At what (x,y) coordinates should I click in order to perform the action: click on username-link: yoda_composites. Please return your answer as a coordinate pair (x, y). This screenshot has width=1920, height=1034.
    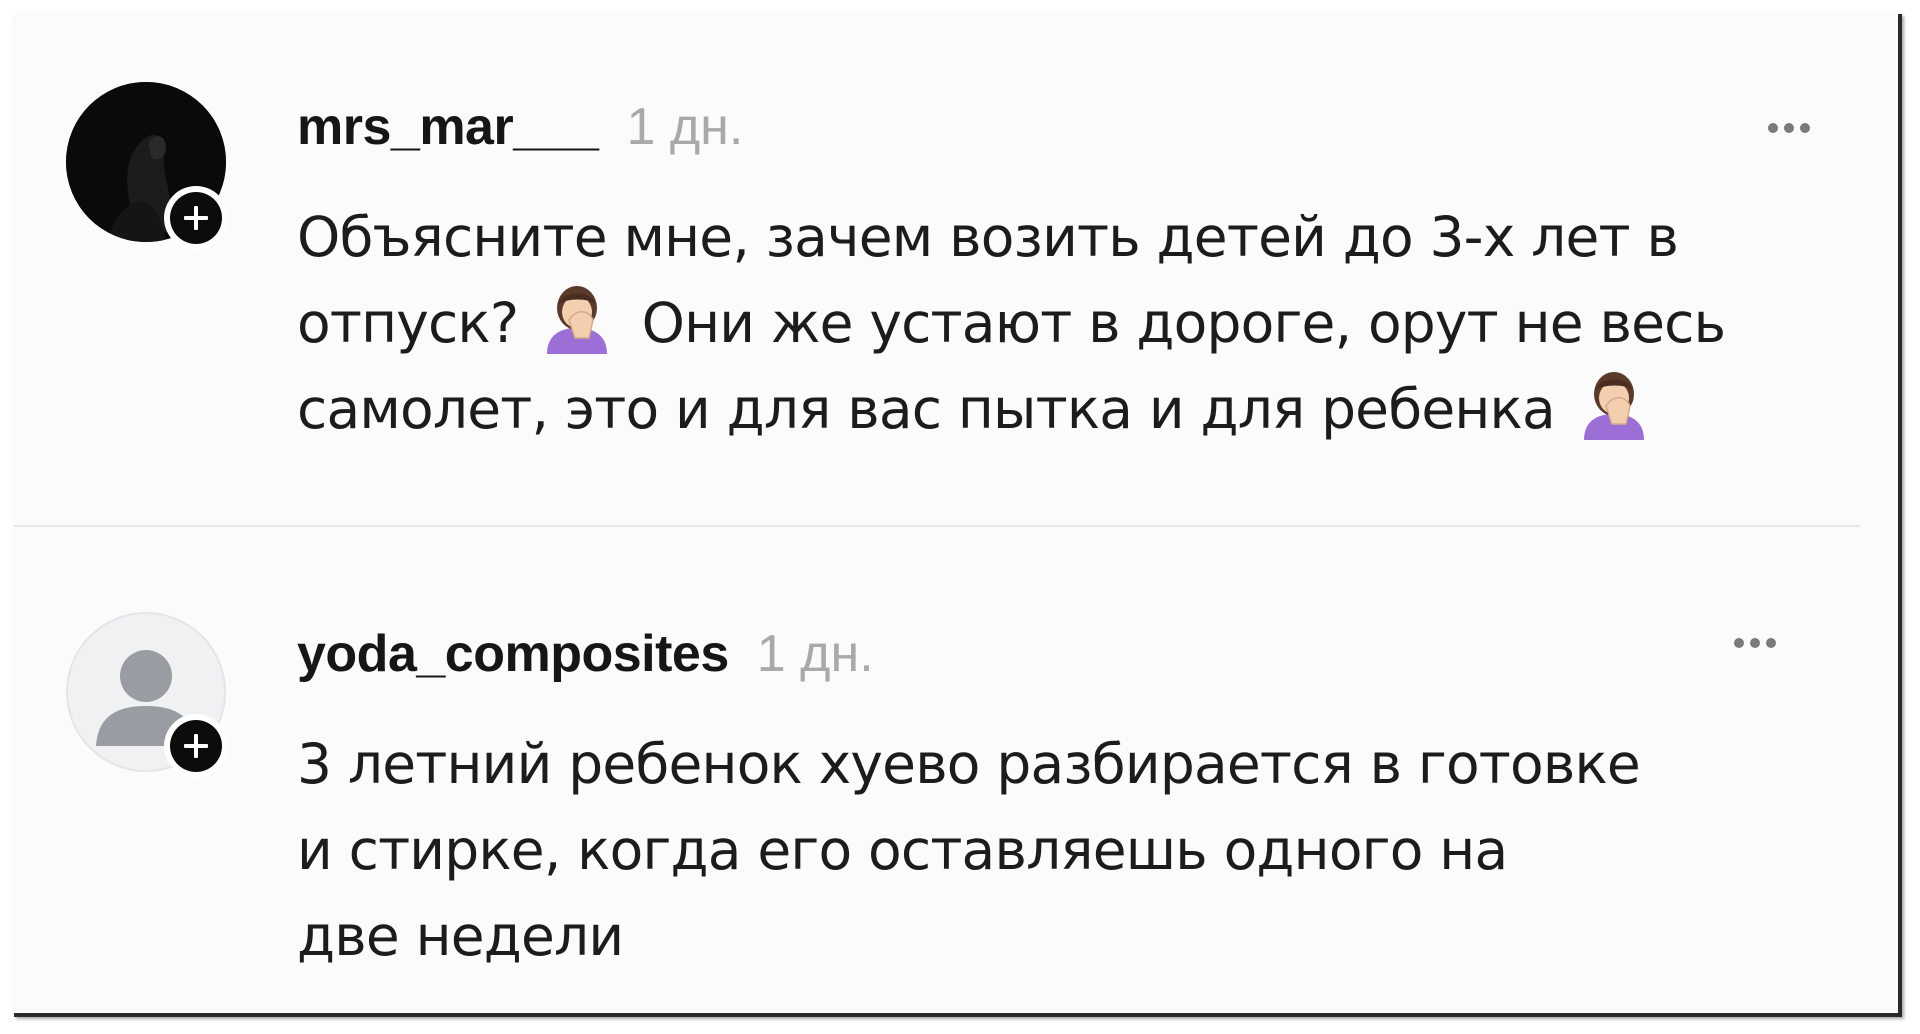
    Looking at the image, I should click on (513, 654).